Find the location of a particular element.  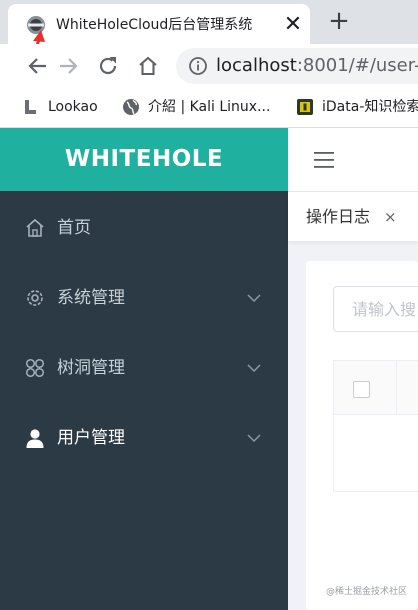

globe-icon is located at coordinates (131, 107).